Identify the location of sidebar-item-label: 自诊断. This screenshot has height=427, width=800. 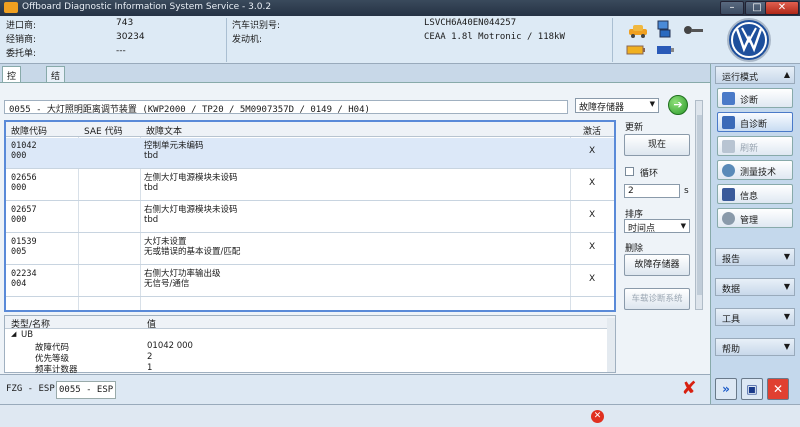
(754, 125).